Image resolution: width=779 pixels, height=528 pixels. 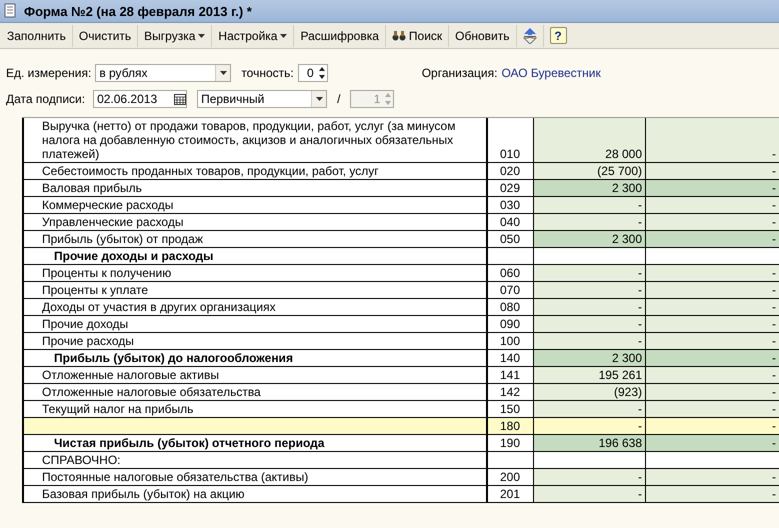 What do you see at coordinates (37, 35) in the screenshot?
I see `toolbar-button: Заполнить` at bounding box center [37, 35].